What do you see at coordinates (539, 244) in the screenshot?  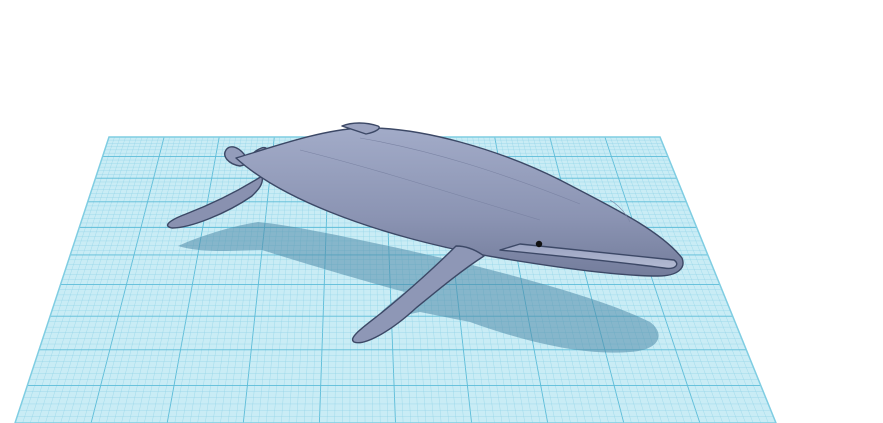 I see `whale-eye` at bounding box center [539, 244].